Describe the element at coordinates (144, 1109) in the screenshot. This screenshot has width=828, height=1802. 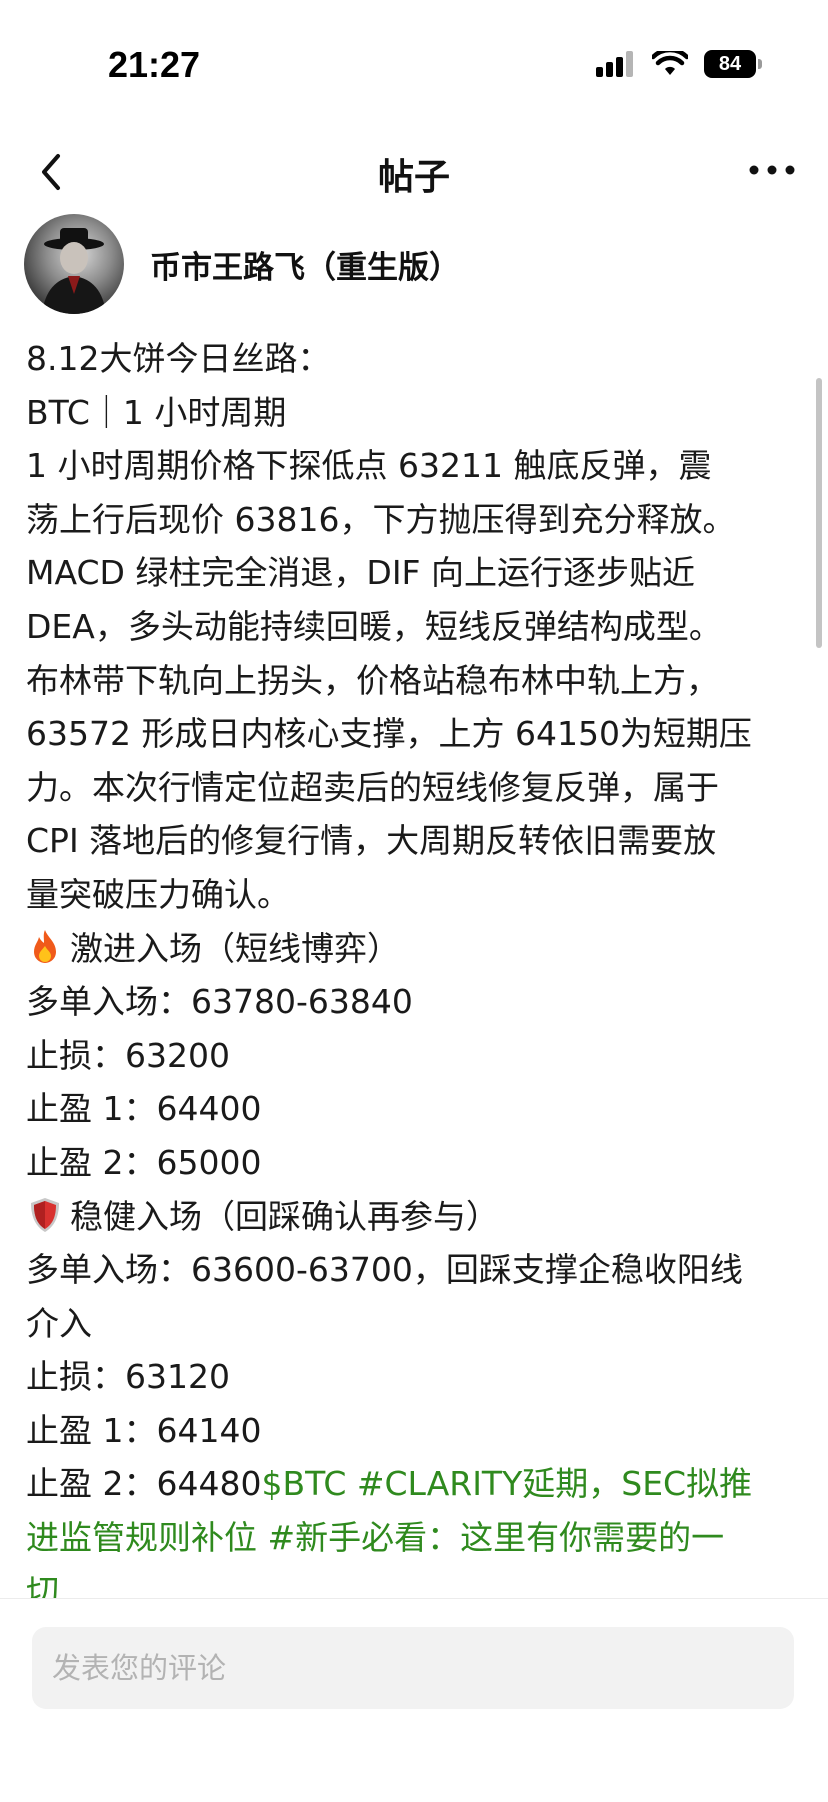
I see `post-line: 止盈 1：64400` at that location.